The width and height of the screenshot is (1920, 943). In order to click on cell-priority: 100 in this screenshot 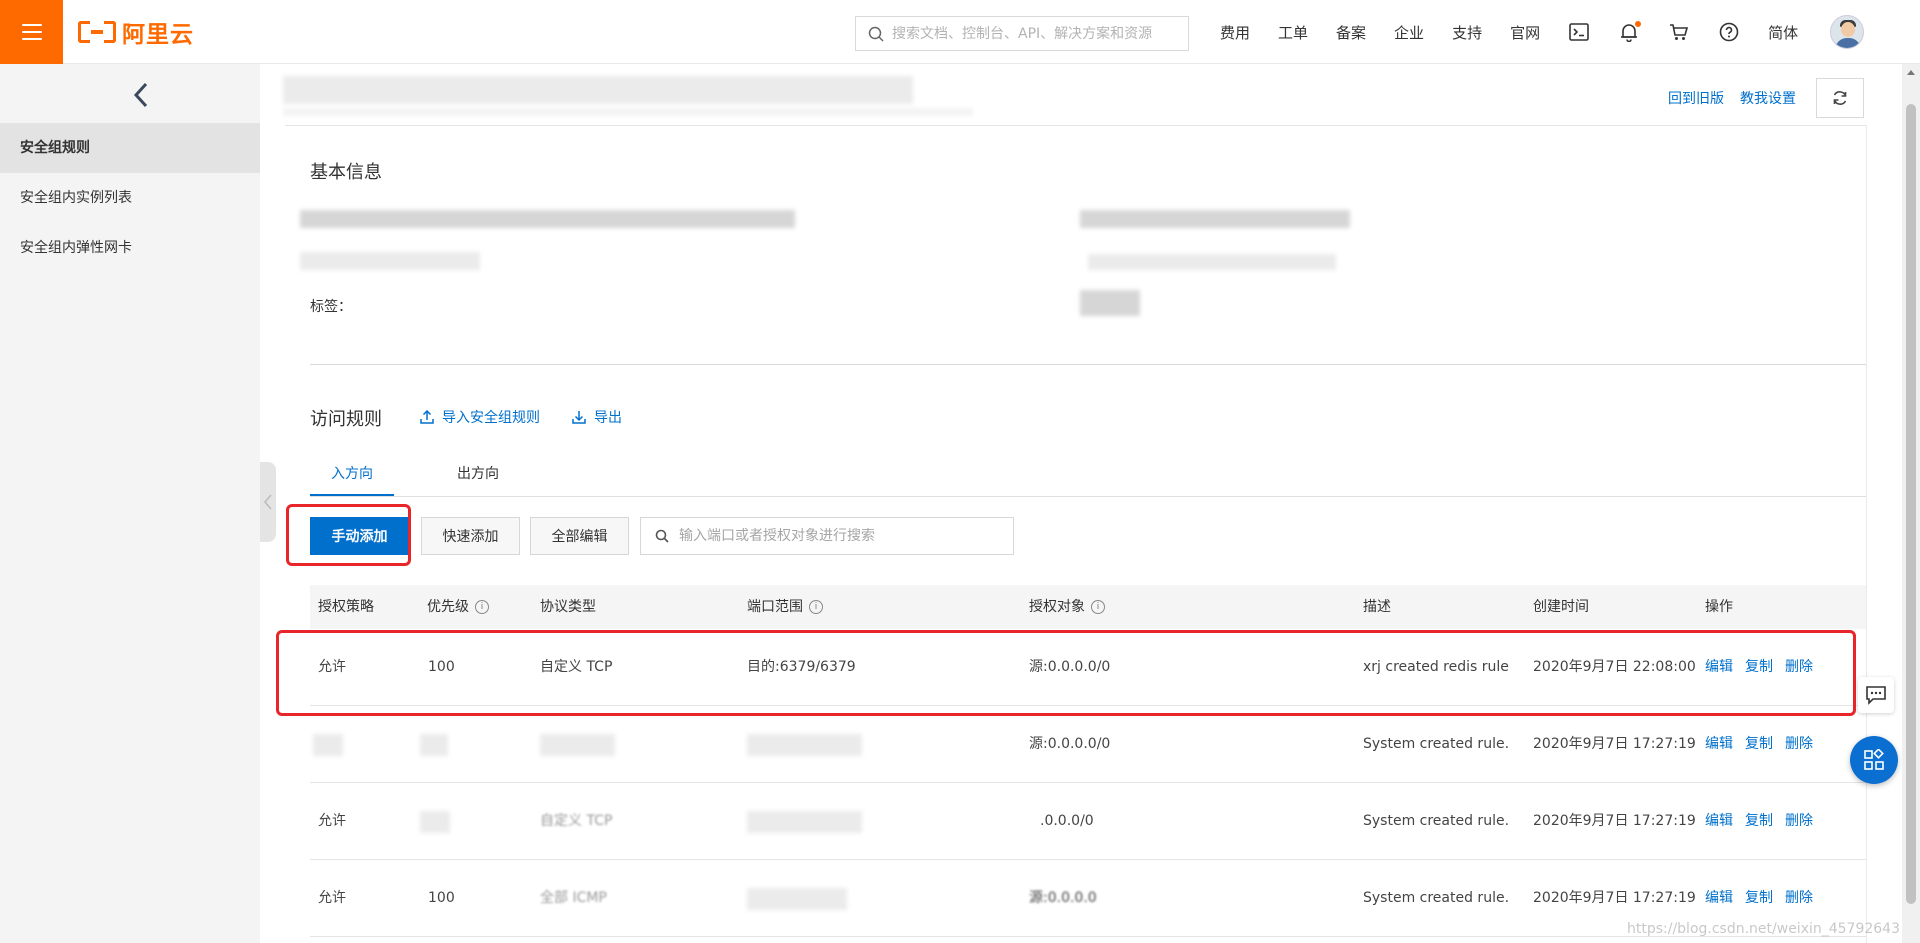, I will do `click(441, 667)`.